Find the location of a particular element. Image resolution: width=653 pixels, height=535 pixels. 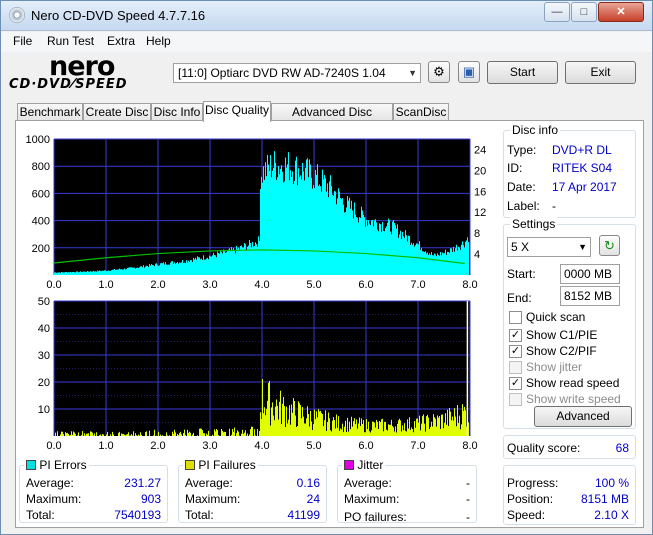

x-tick-label: 3.0 is located at coordinates (209, 446).